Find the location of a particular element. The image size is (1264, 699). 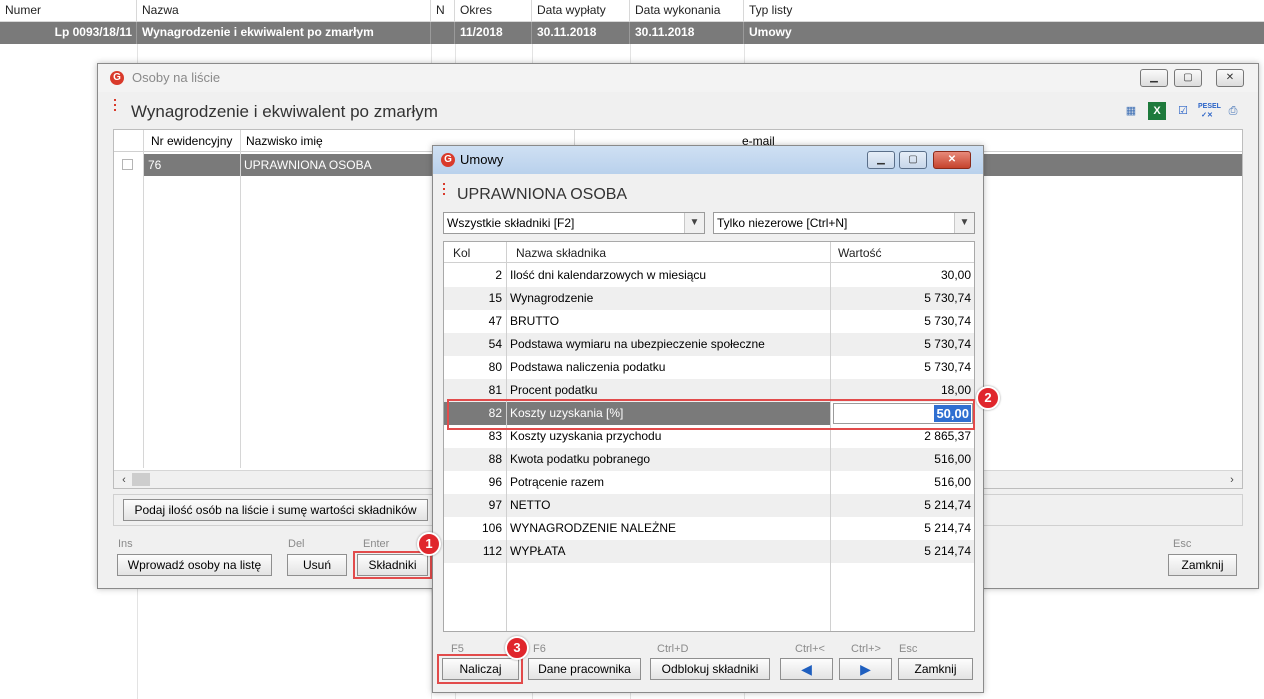

col-data-wykonania: Data wykonania is located at coordinates (687, 11).